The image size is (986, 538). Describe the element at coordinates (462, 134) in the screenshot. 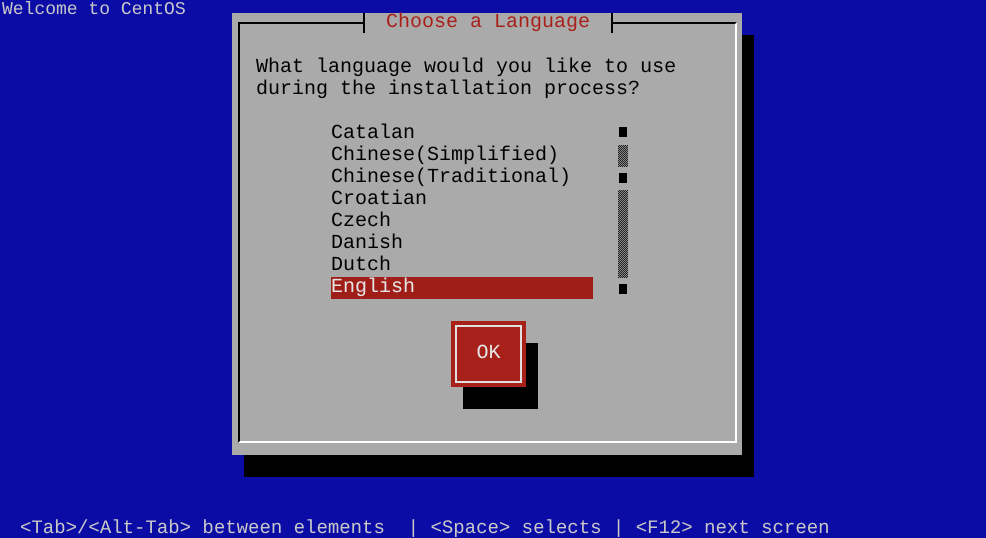

I see `language-option: Catalan` at that location.